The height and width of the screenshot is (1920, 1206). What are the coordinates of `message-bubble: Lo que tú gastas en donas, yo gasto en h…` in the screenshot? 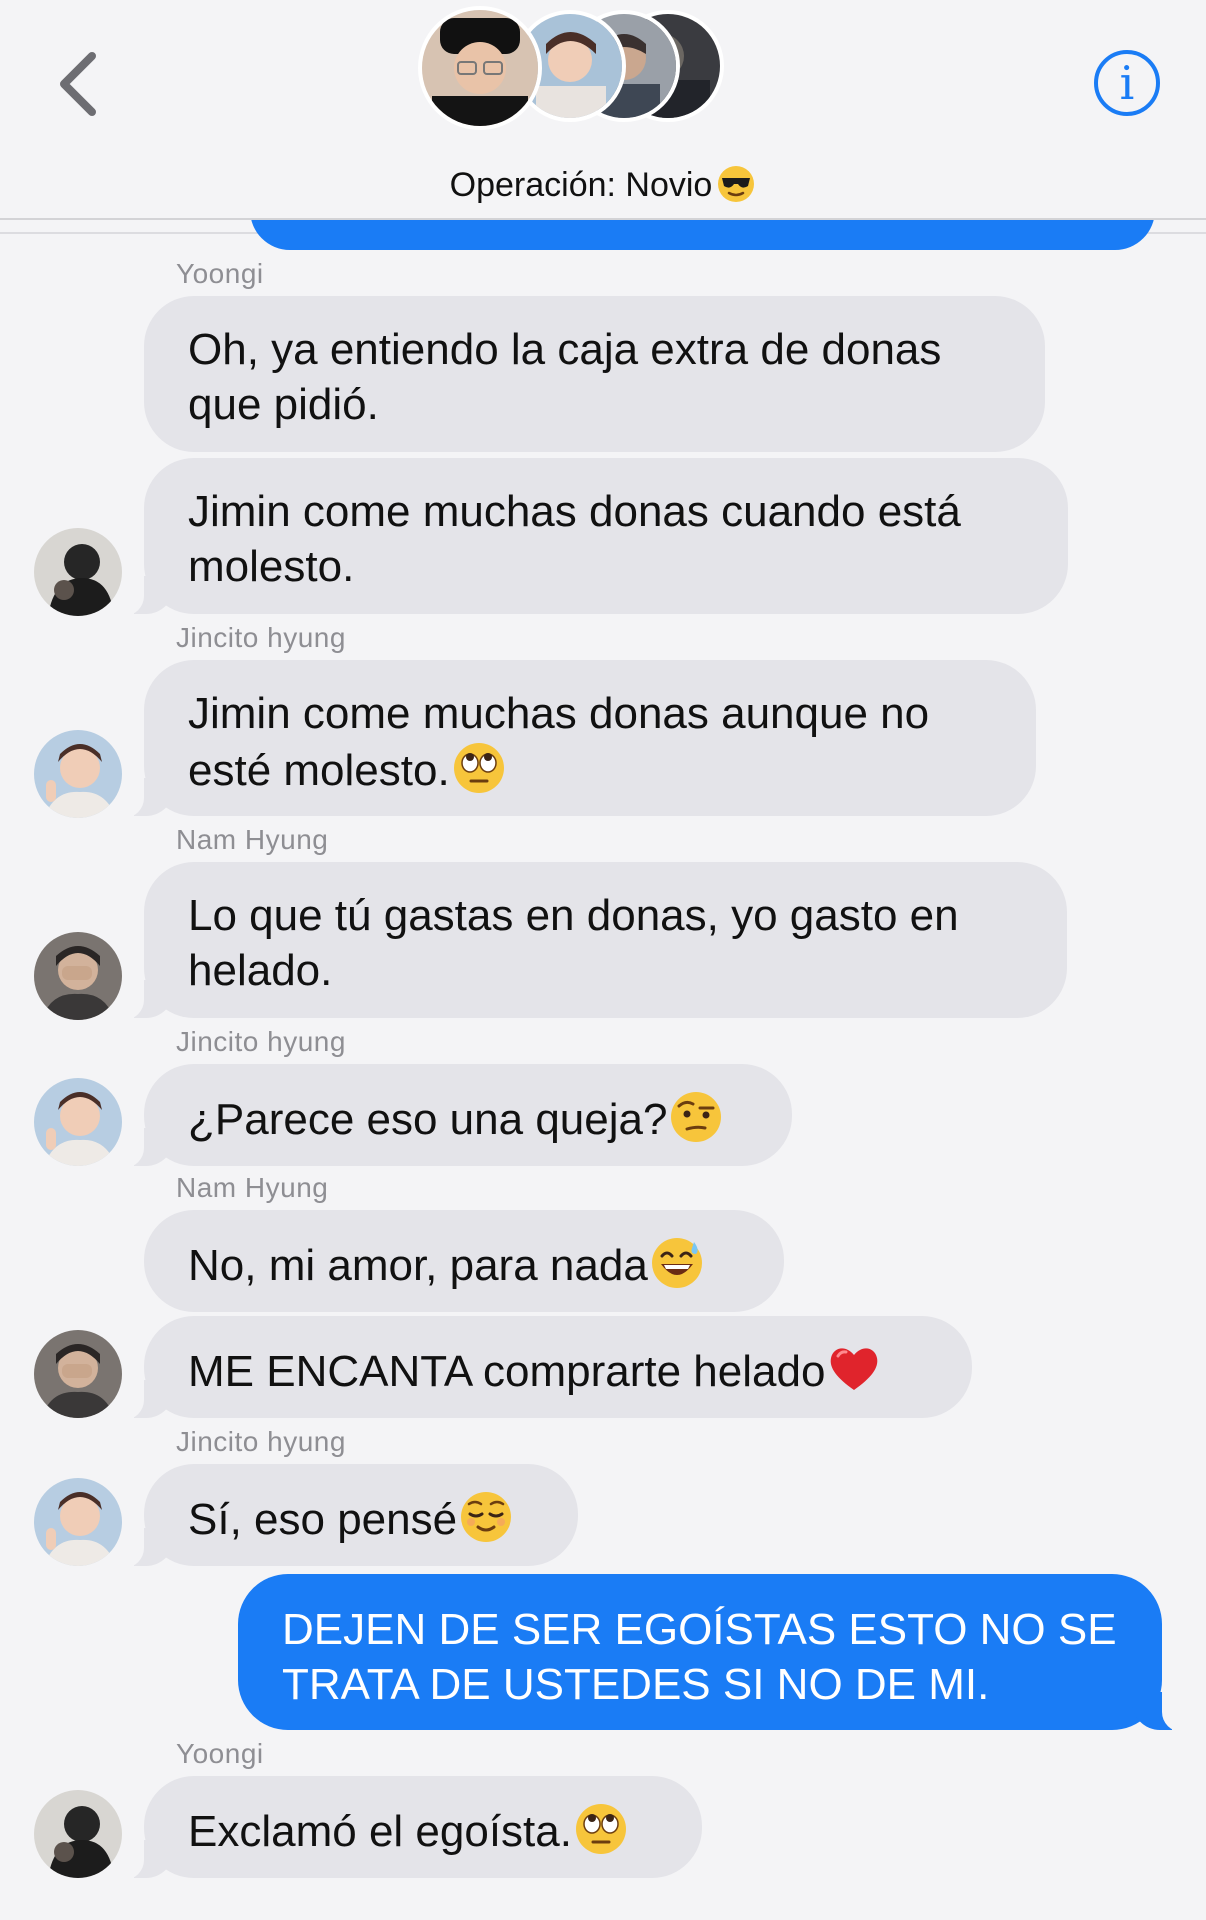 It's located at (594, 941).